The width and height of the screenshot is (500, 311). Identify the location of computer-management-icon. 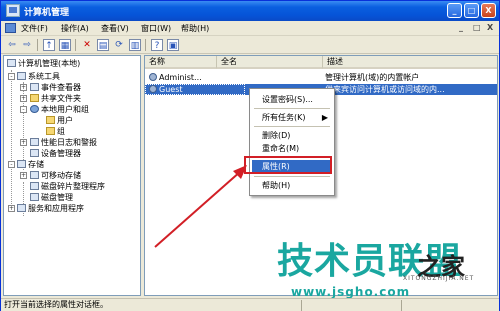
(13, 10).